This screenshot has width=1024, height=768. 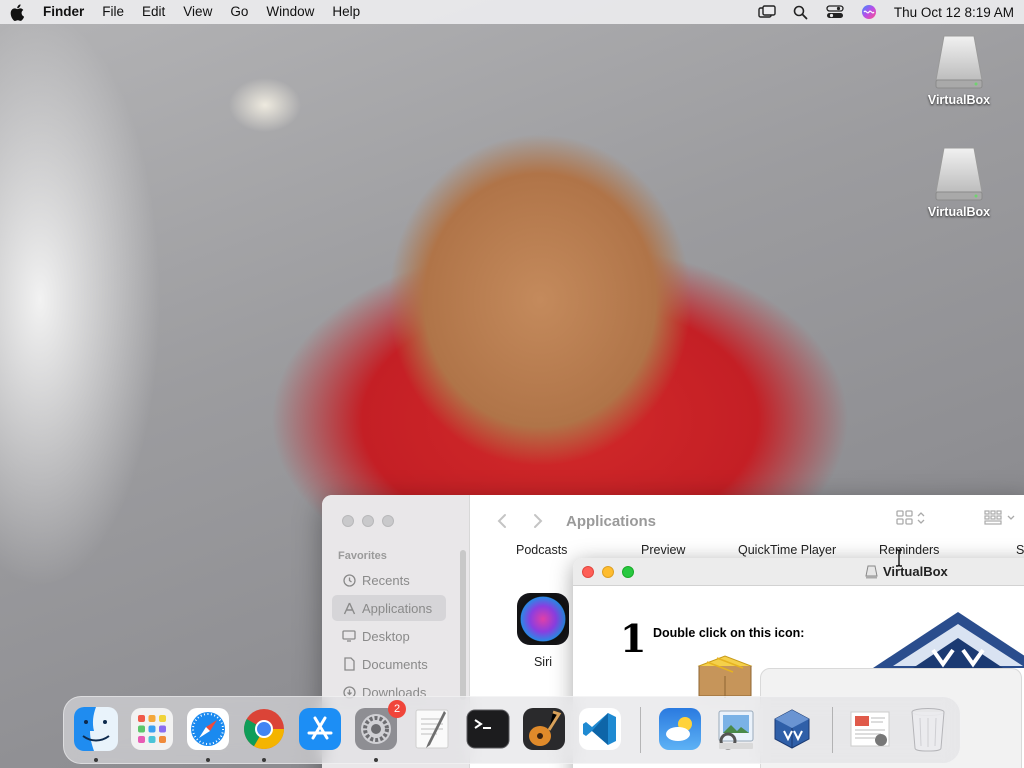 I want to click on chrome-icon, so click(x=264, y=729).